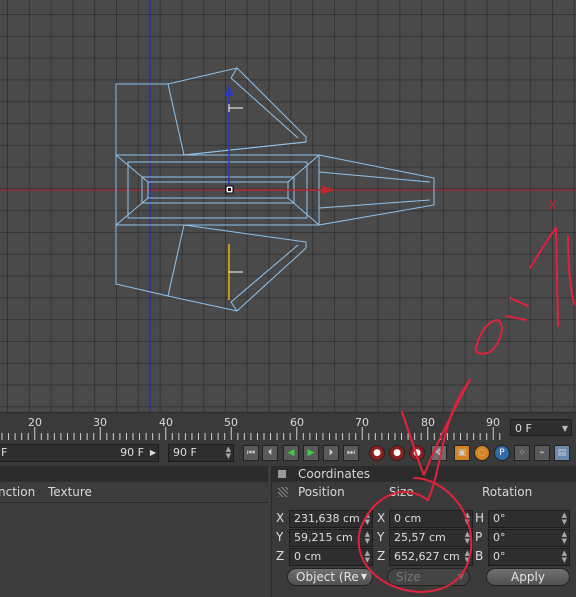 This screenshot has width=576, height=597. I want to click on ruler-tick-20: 20, so click(35, 422).